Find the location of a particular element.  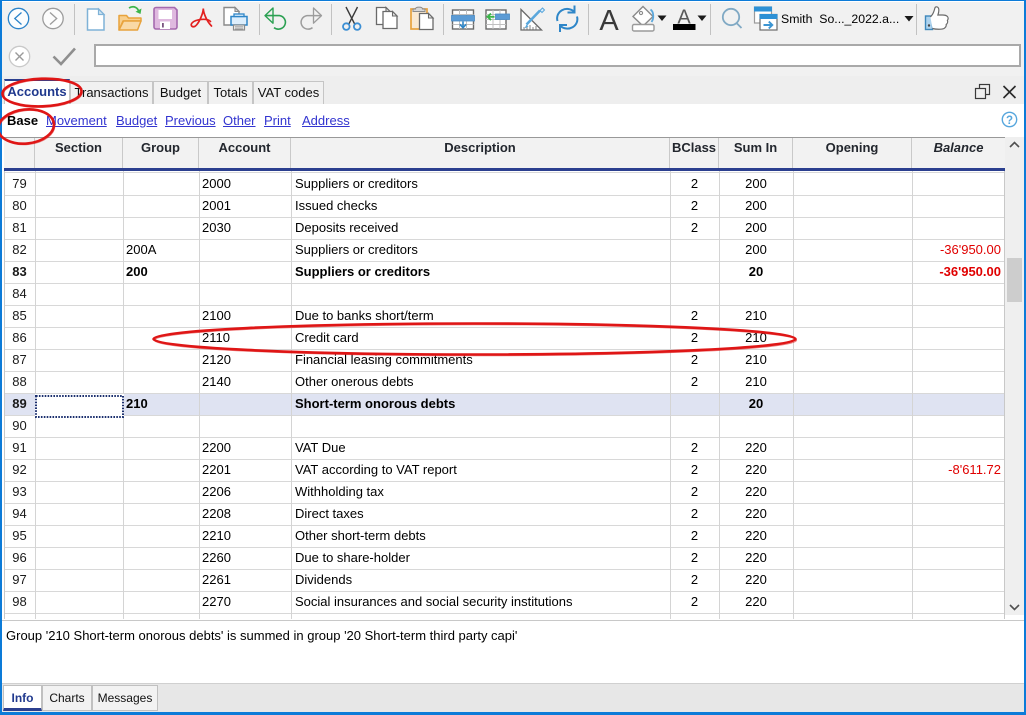

svg-text: A is located at coordinates (609, 21).